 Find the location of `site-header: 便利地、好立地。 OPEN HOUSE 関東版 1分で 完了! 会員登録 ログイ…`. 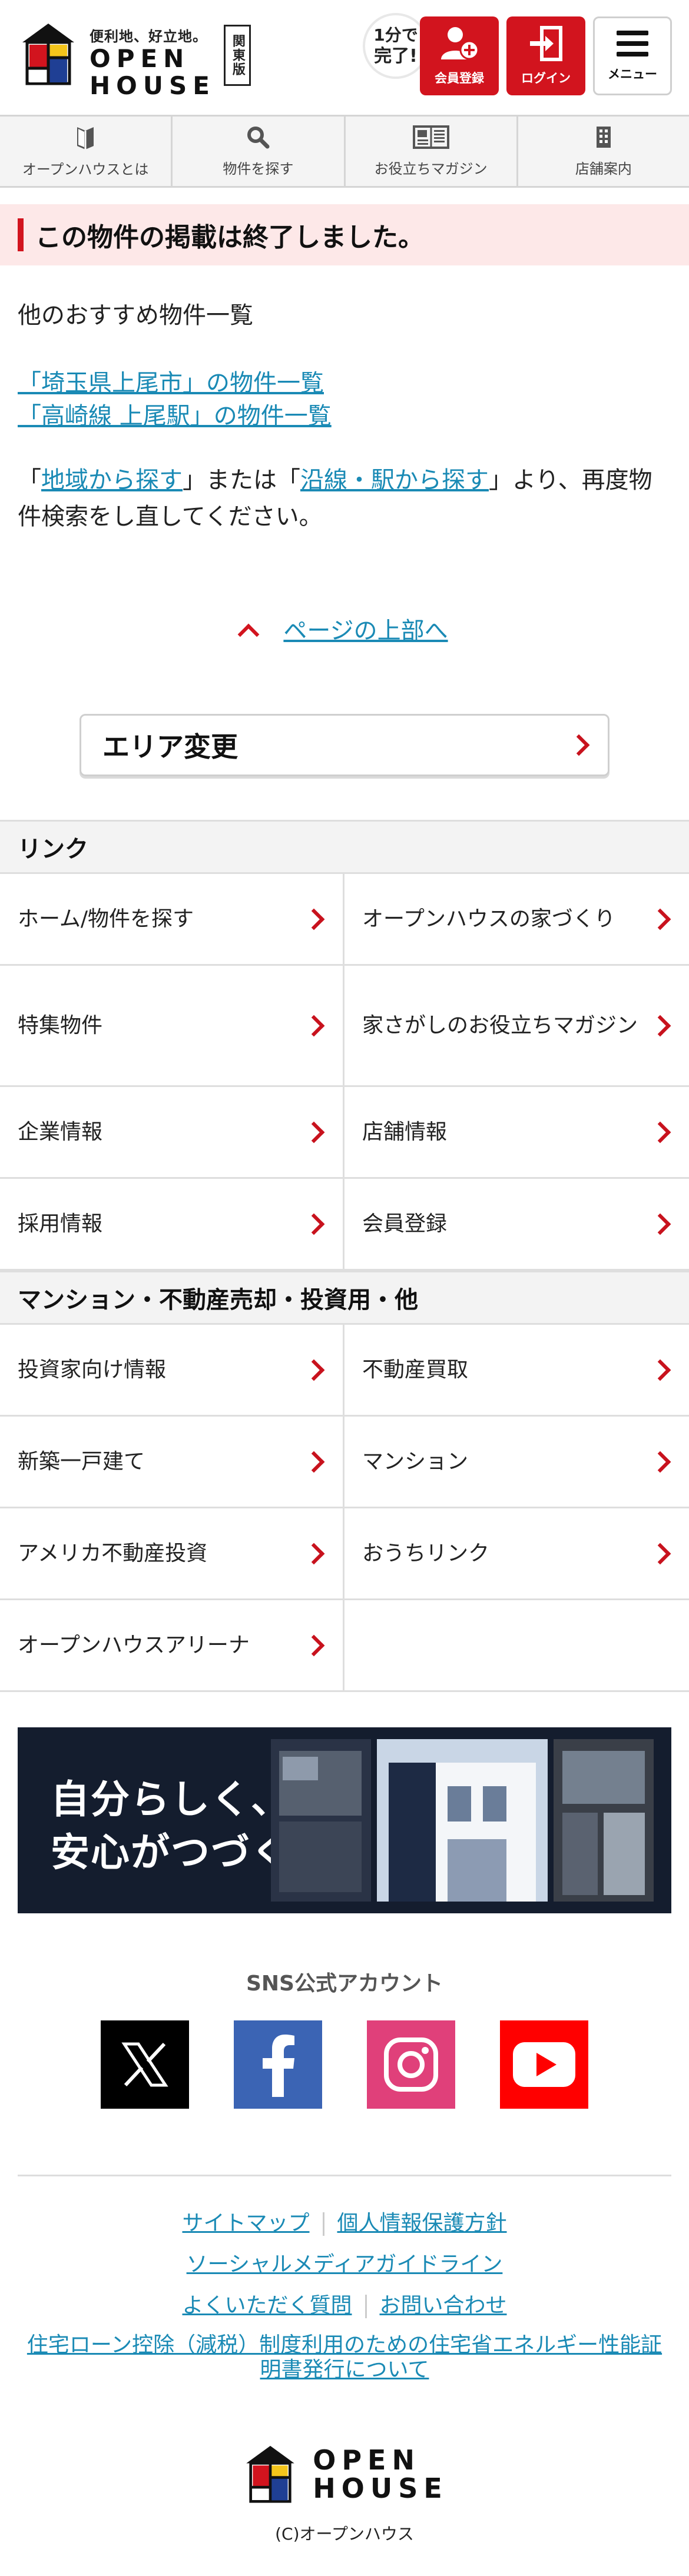

site-header: 便利地、好立地。 OPEN HOUSE 関東版 1分で 完了! 会員登録 ログイ… is located at coordinates (344, 57).